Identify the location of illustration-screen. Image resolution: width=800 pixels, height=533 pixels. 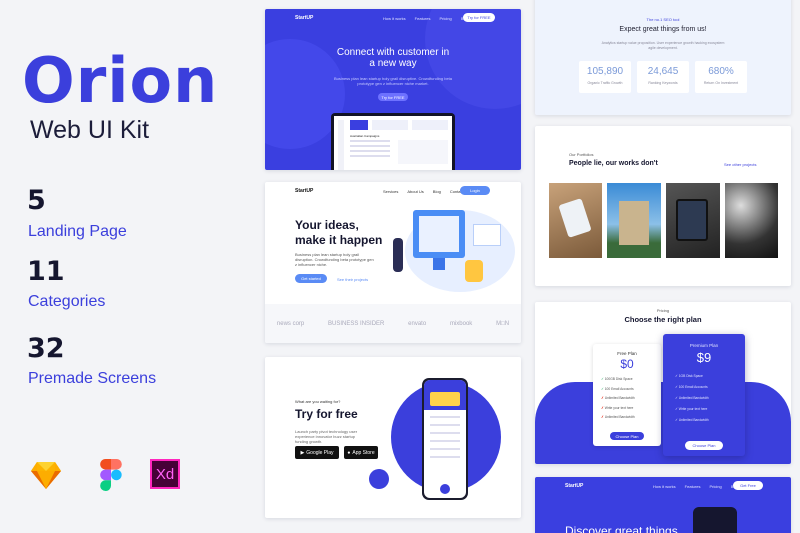
(439, 234).